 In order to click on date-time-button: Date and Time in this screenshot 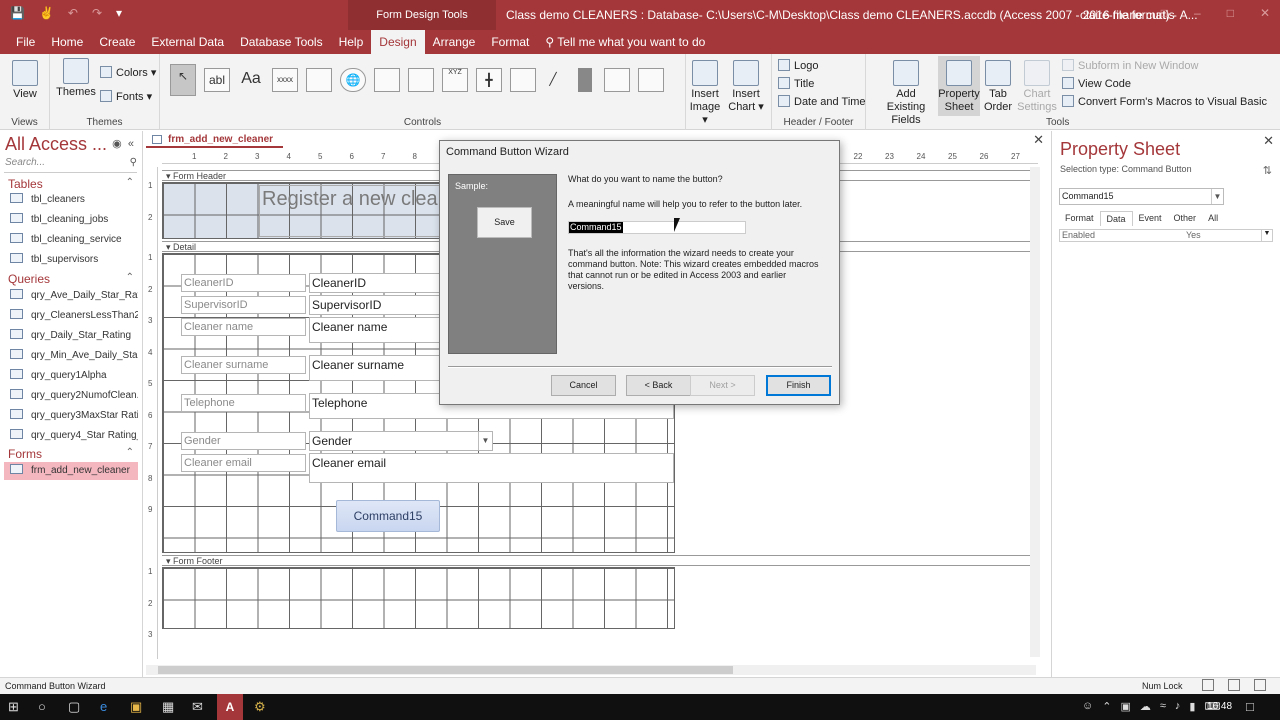, I will do `click(822, 101)`.